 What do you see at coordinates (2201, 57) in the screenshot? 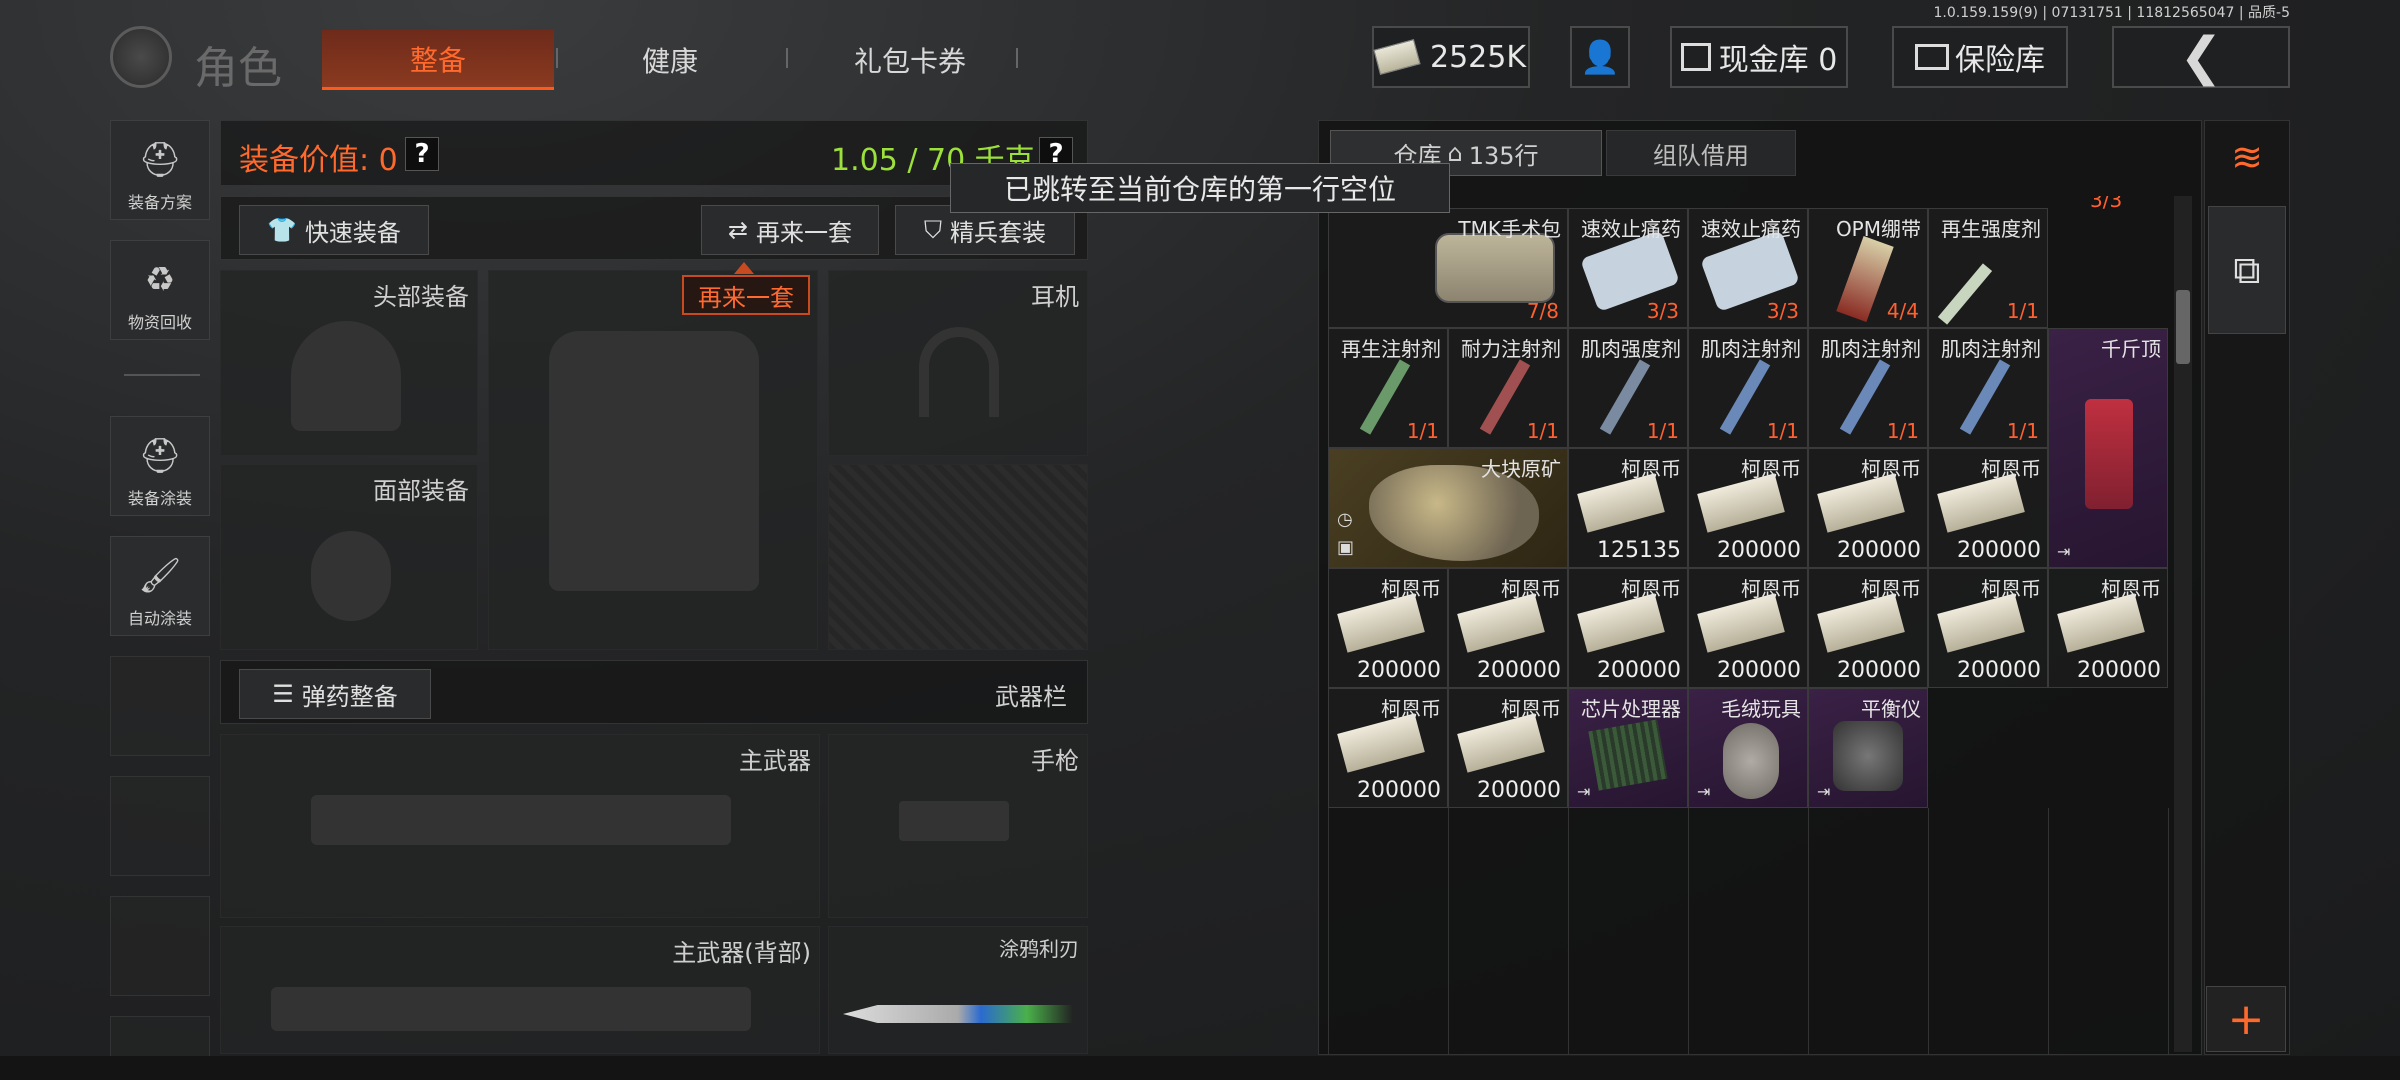
I see `back-button: ❮` at bounding box center [2201, 57].